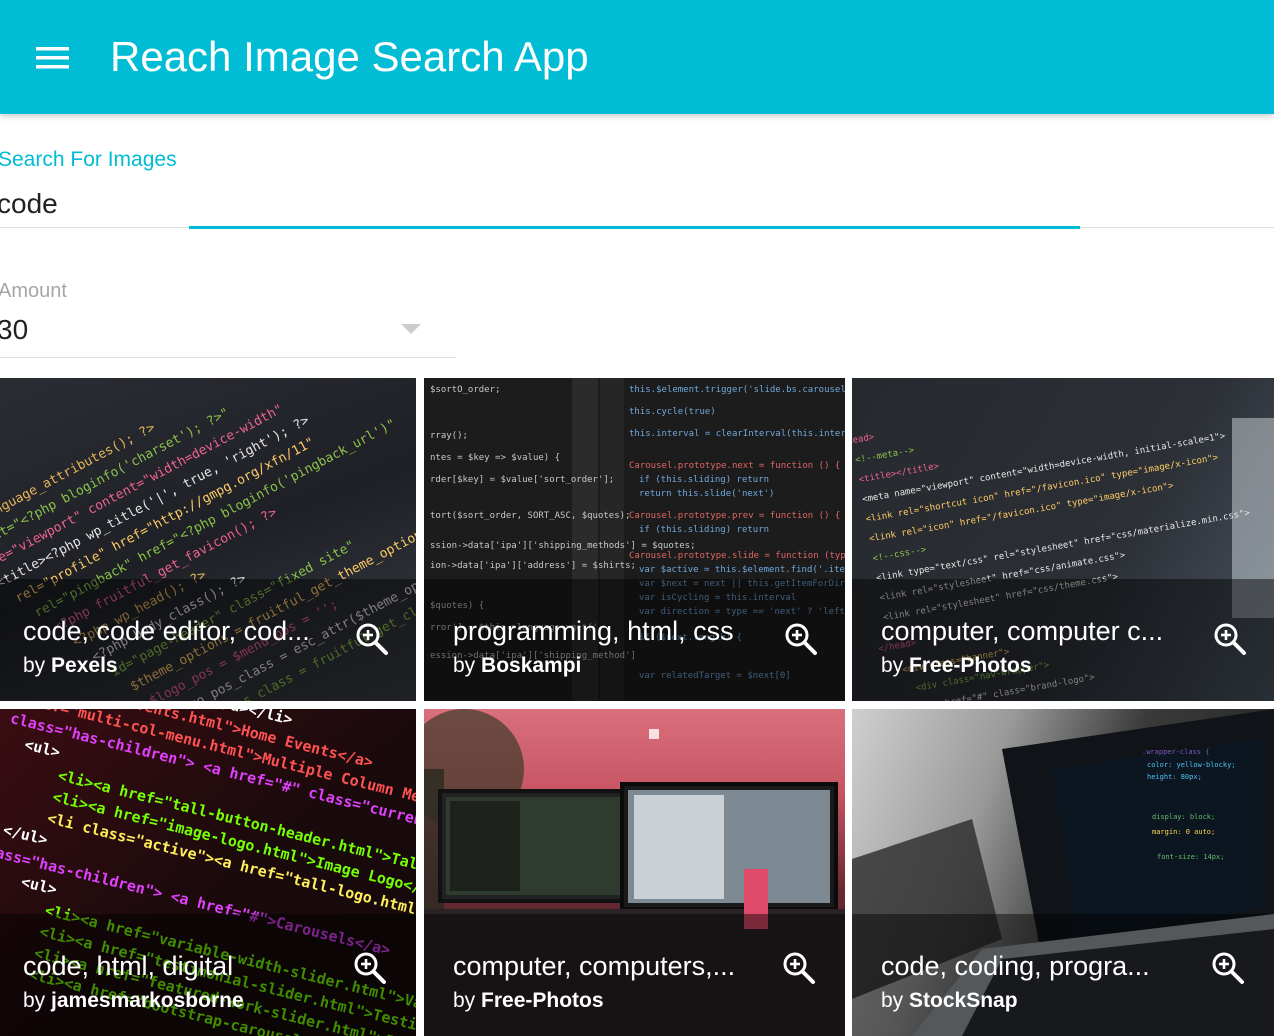  What do you see at coordinates (522, 480) in the screenshot?
I see `svg-text:rder[$key] = $value['sort_orde: rder[$key] = $value['sort_order'];` at bounding box center [522, 480].